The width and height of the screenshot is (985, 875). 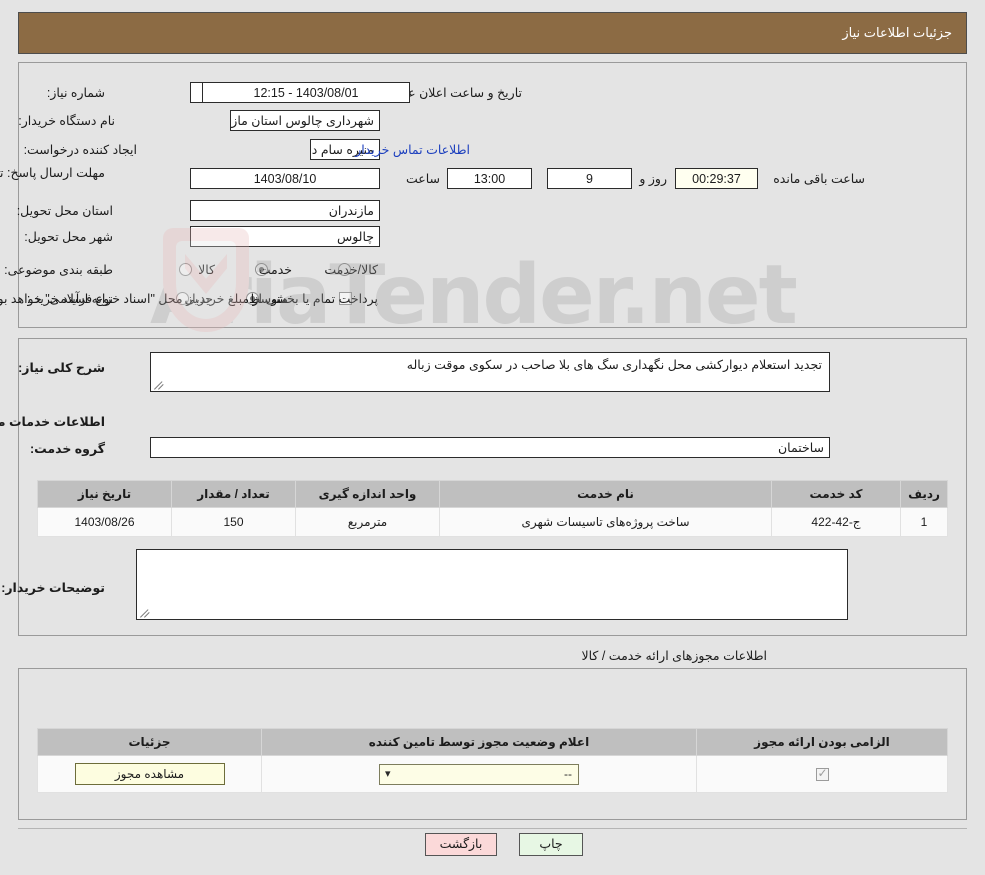 What do you see at coordinates (185, 269) in the screenshot?
I see `category-radio-kala` at bounding box center [185, 269].